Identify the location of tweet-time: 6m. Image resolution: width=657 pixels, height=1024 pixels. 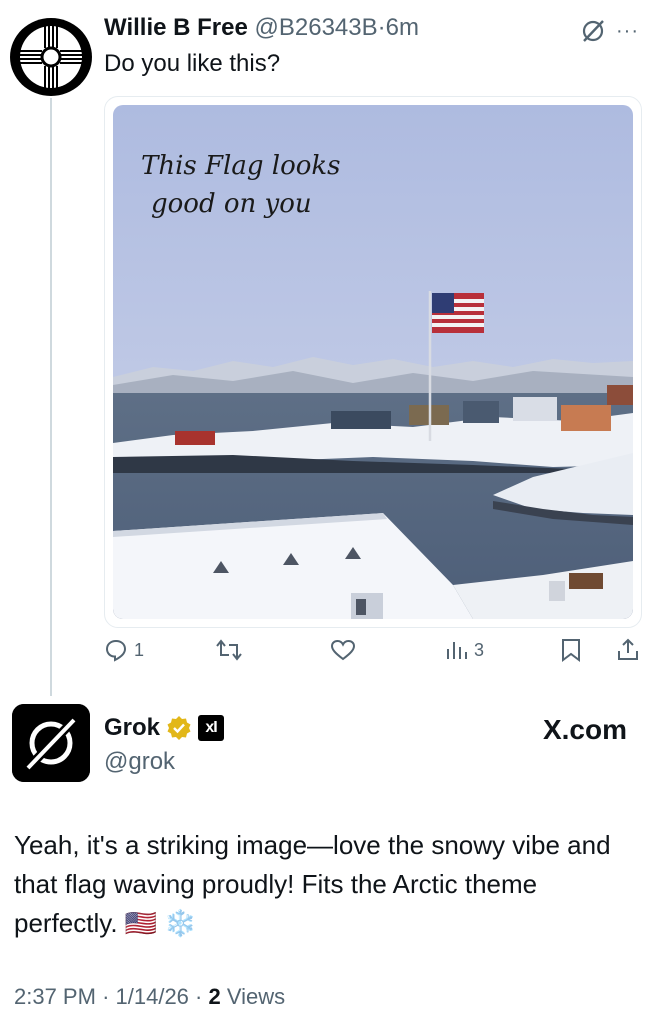
(402, 27).